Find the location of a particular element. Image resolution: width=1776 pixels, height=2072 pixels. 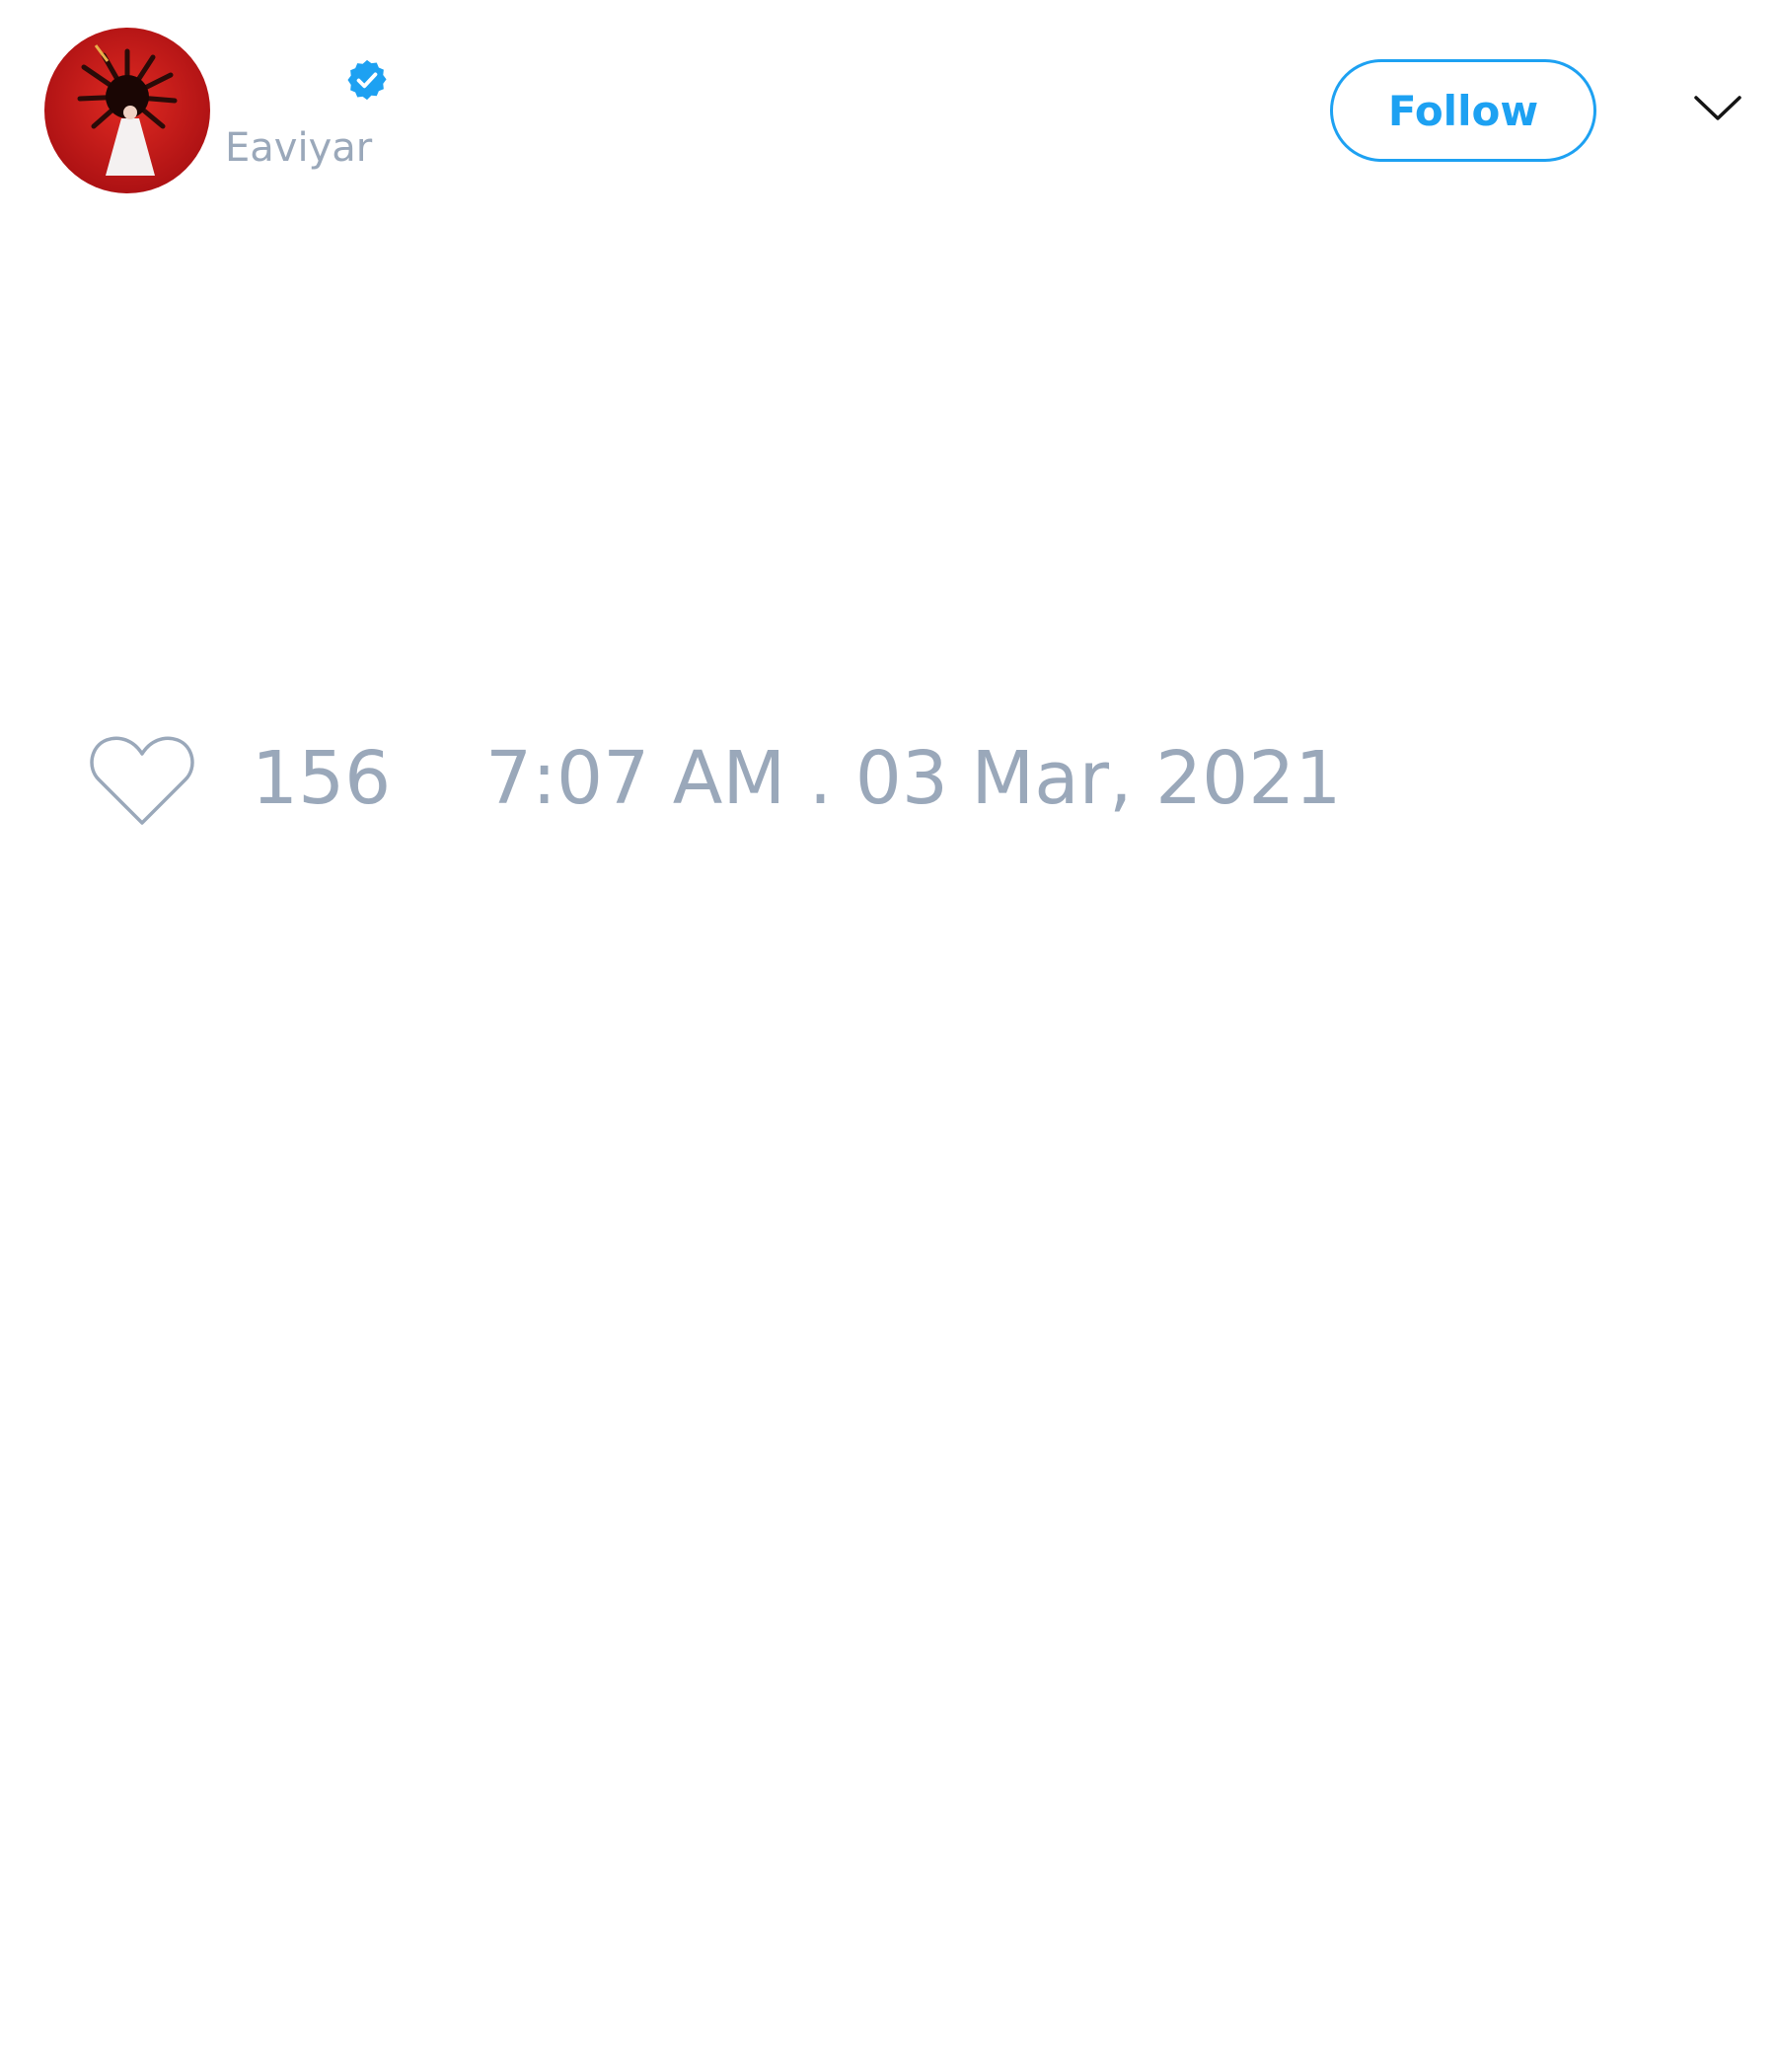

heart-icon is located at coordinates (142, 780).